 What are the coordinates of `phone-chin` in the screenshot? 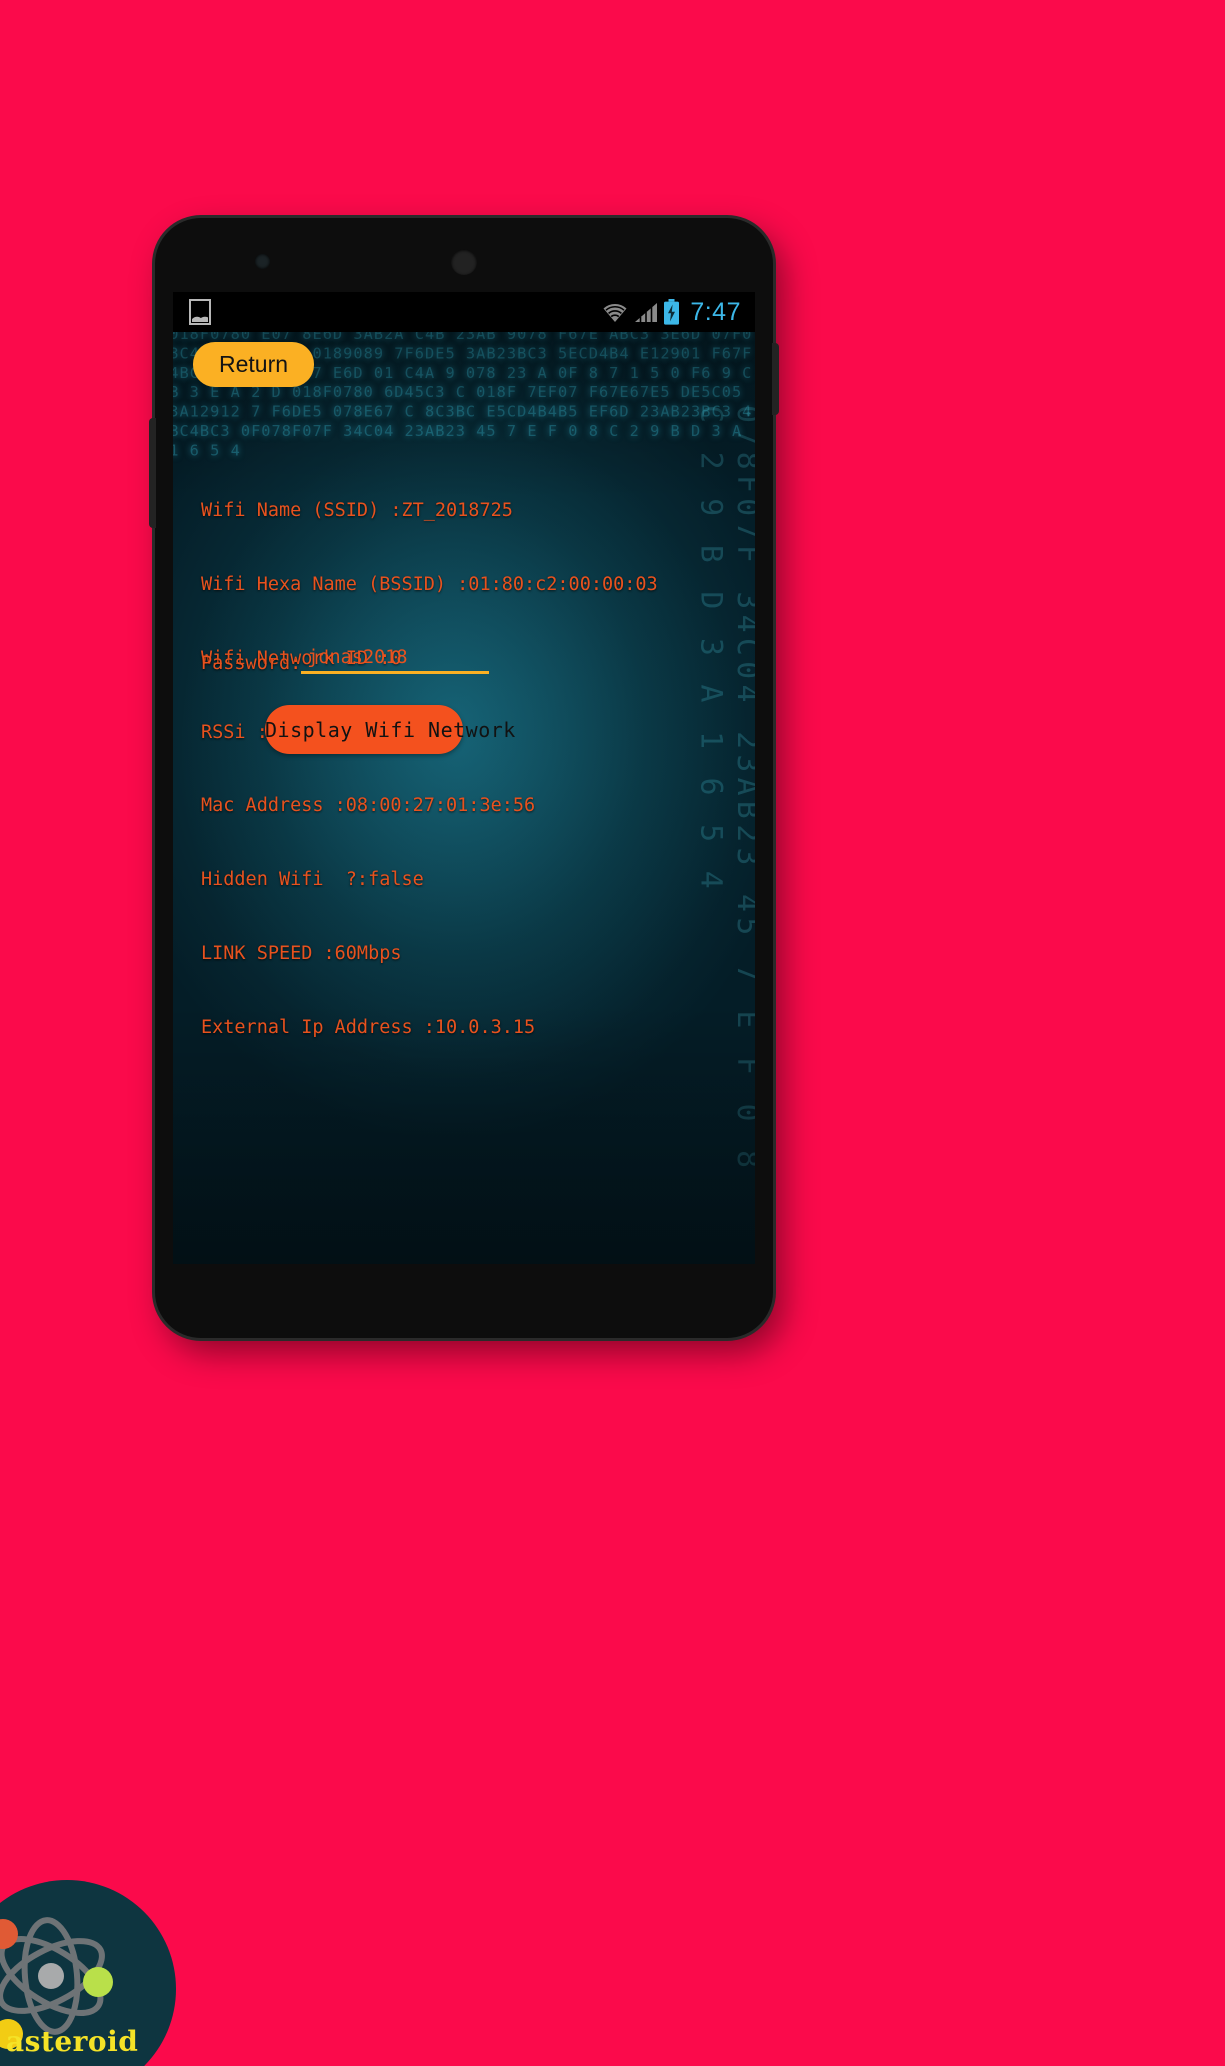 It's located at (464, 1293).